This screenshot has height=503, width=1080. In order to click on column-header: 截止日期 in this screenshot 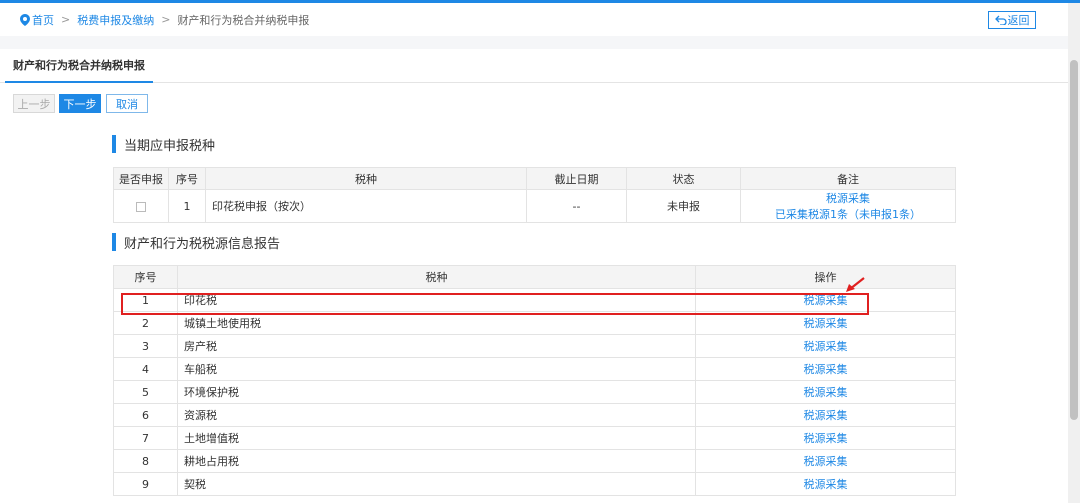, I will do `click(576, 178)`.